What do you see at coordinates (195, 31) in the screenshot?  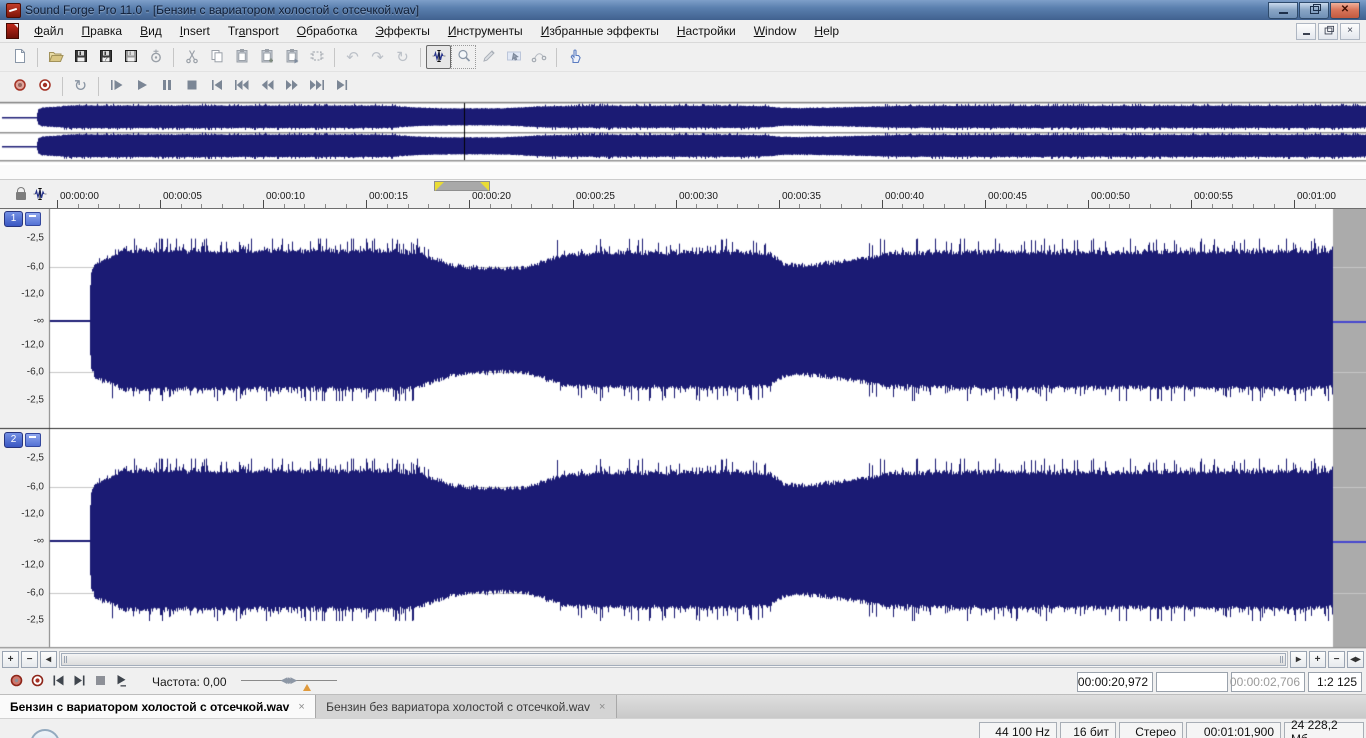 I see `menu-item-4: Insert` at bounding box center [195, 31].